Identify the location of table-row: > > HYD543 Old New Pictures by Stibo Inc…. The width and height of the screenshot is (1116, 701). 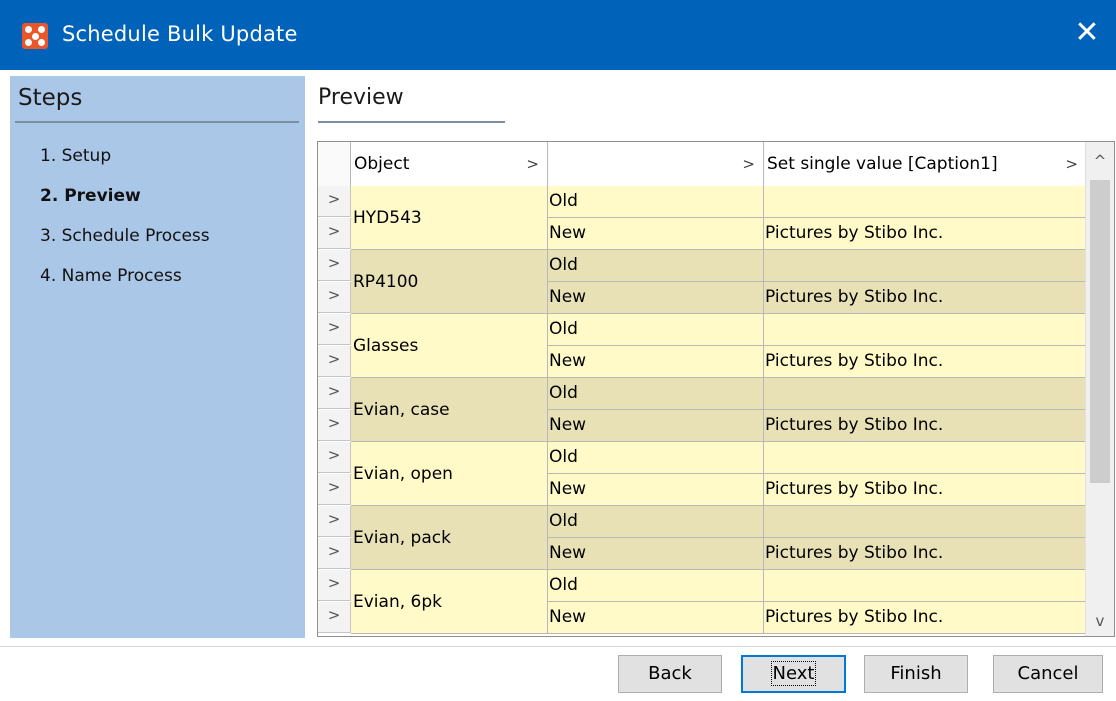
(702, 218).